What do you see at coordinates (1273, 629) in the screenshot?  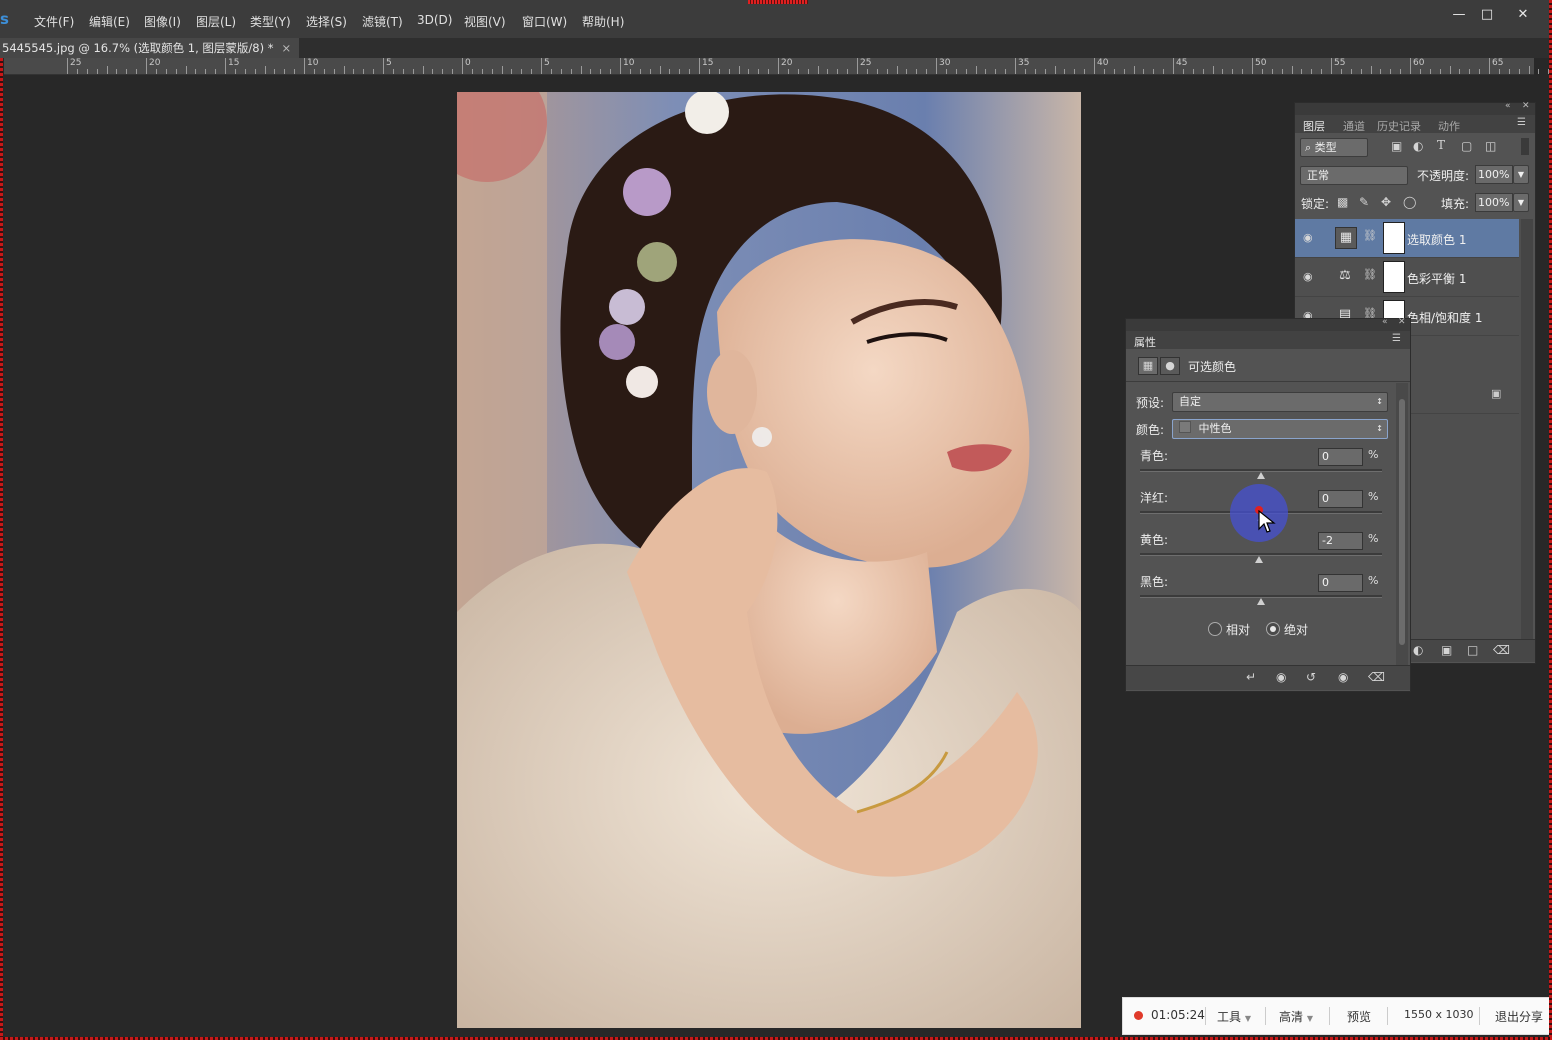 I see `absolute-radio` at bounding box center [1273, 629].